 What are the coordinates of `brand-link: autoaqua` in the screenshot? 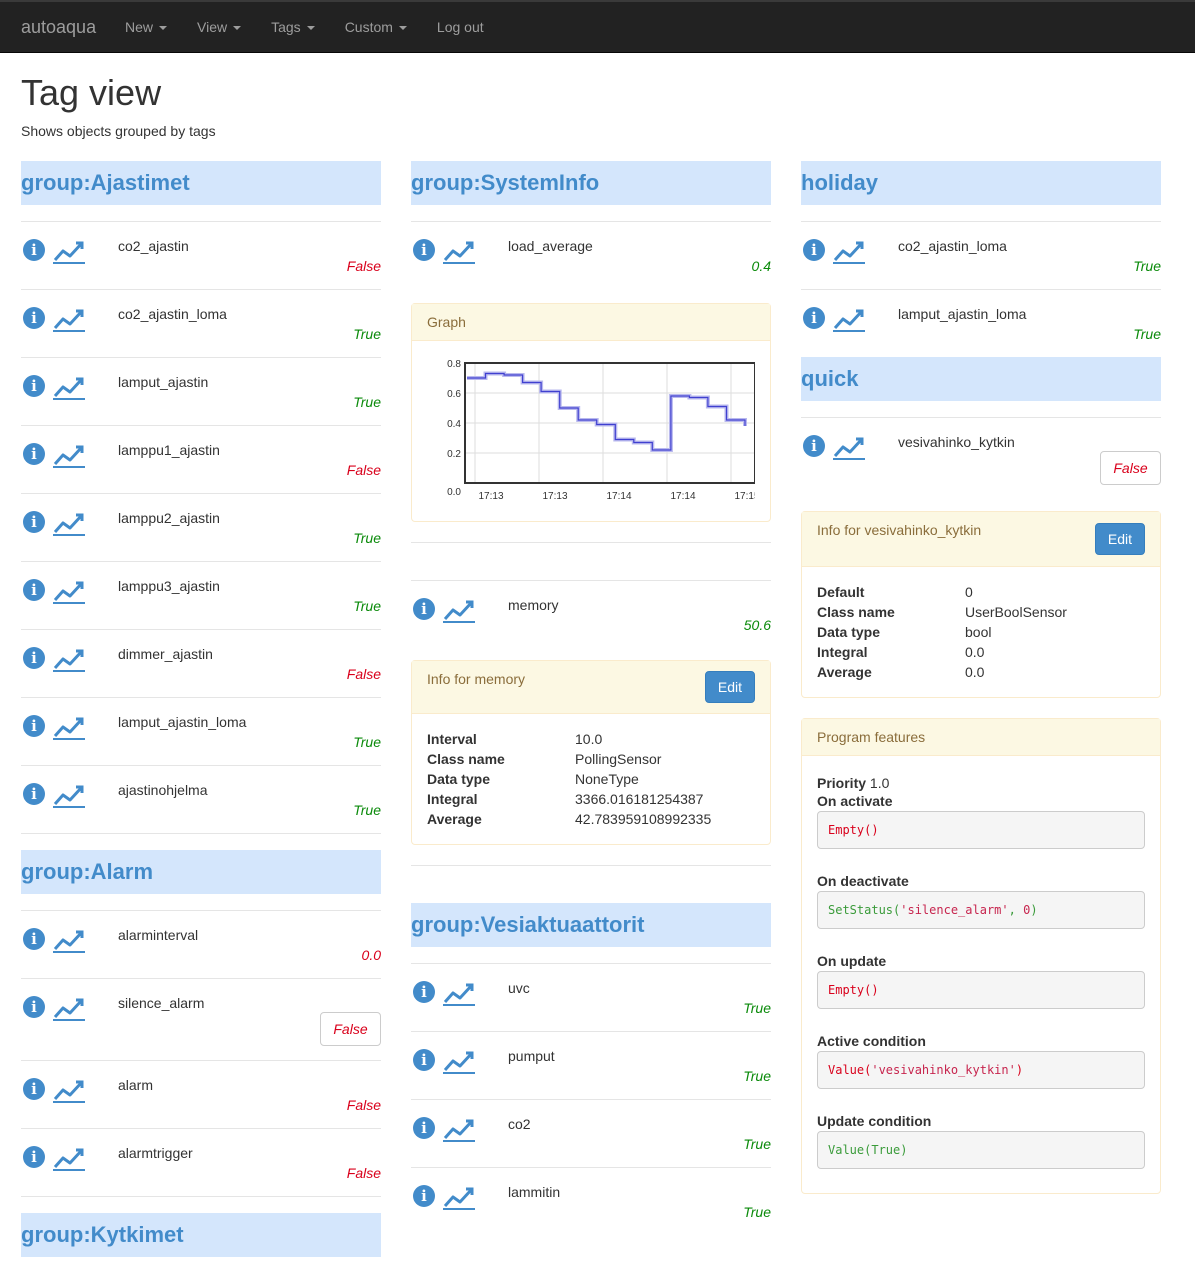 It's located at (58, 27).